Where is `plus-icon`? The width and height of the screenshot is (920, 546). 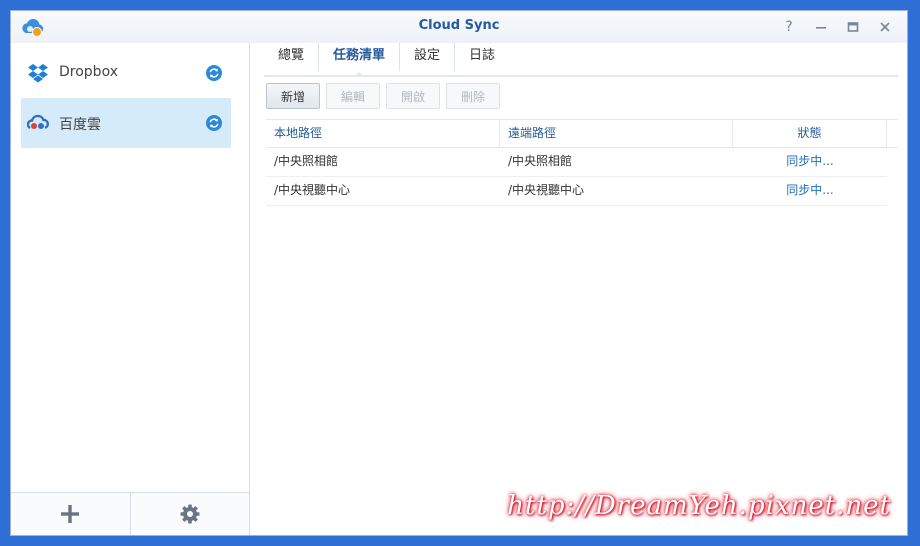 plus-icon is located at coordinates (70, 514).